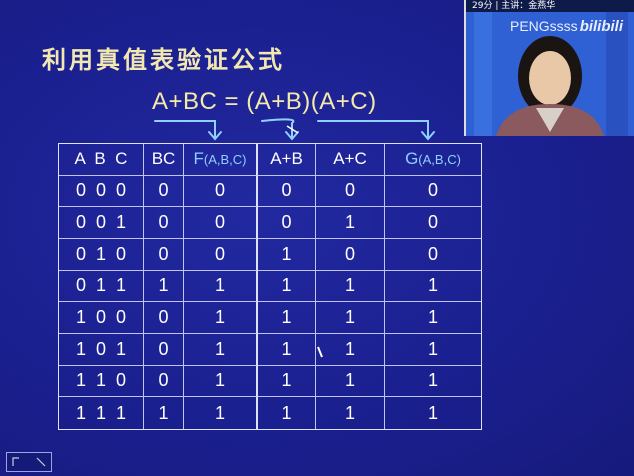 The height and width of the screenshot is (476, 634). Describe the element at coordinates (198, 159) in the screenshot. I see `header-label: F` at that location.